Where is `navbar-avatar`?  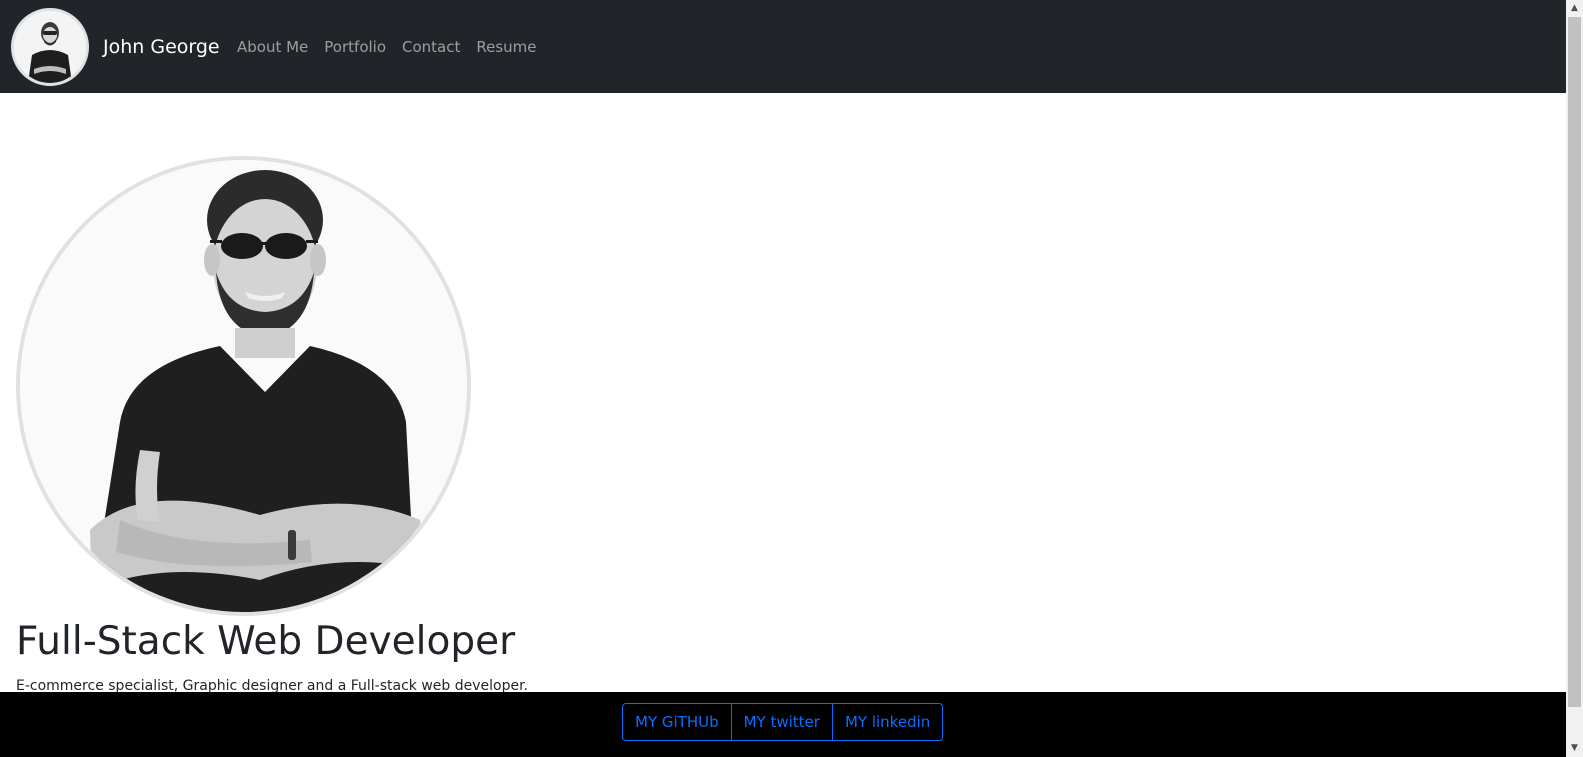
navbar-avatar is located at coordinates (50, 47).